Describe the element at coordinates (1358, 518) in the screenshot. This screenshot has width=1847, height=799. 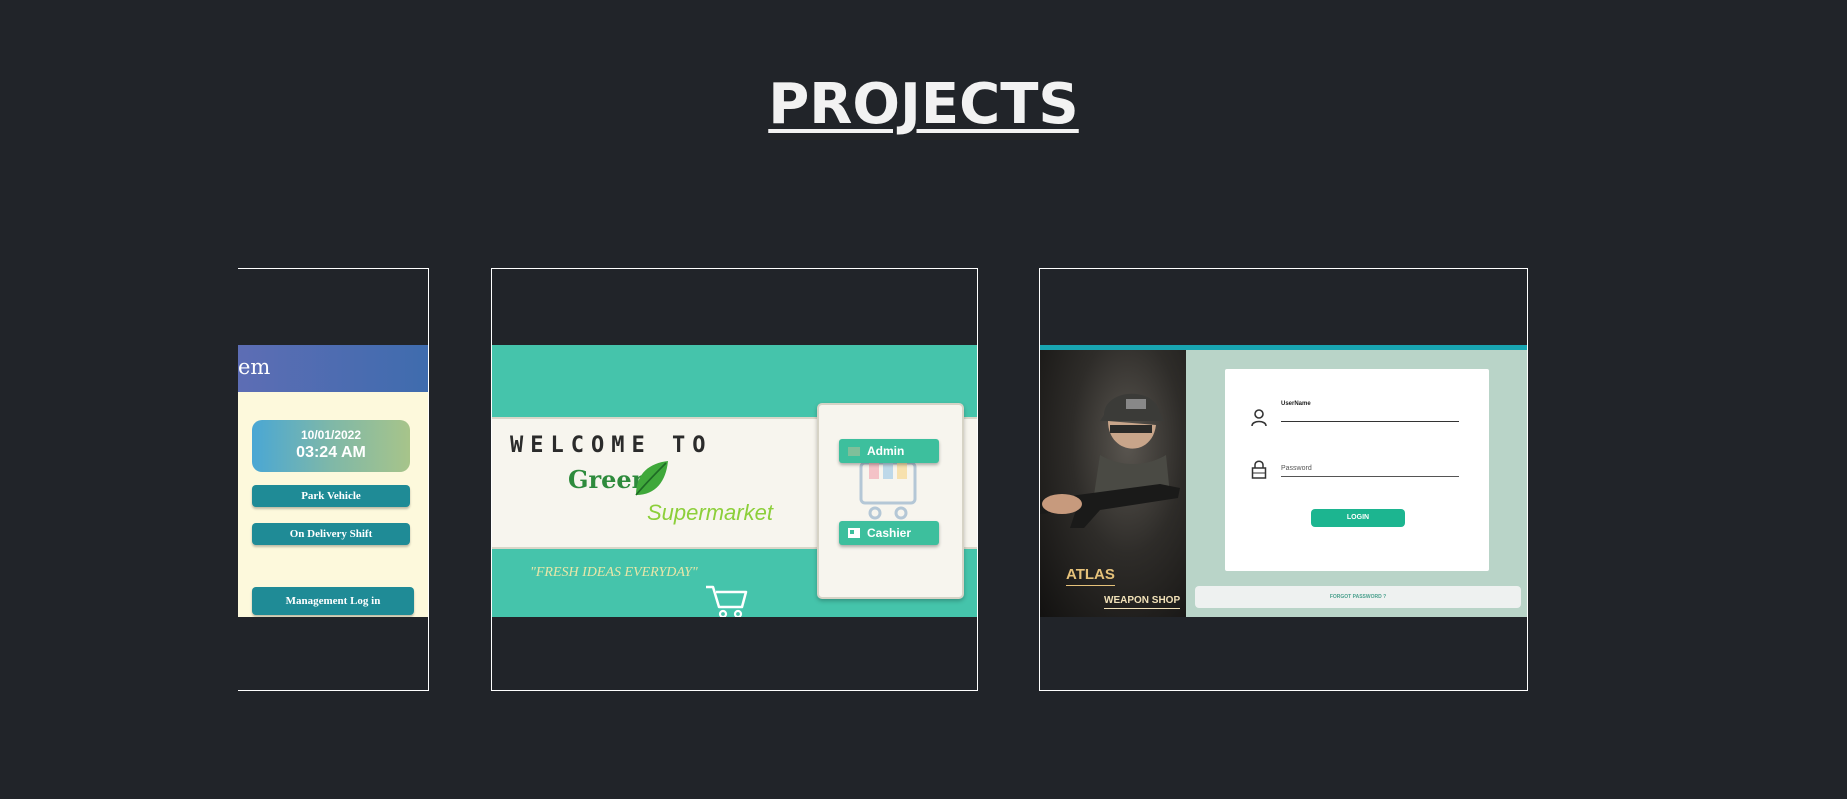
I see `login-button: LOGIN` at that location.